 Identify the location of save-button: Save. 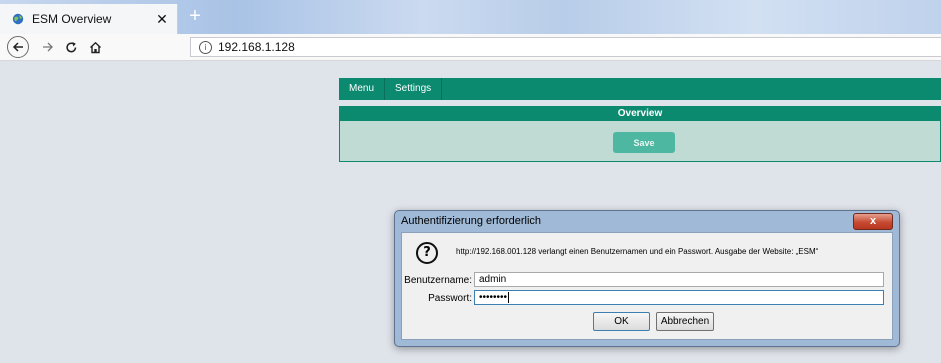
(644, 142).